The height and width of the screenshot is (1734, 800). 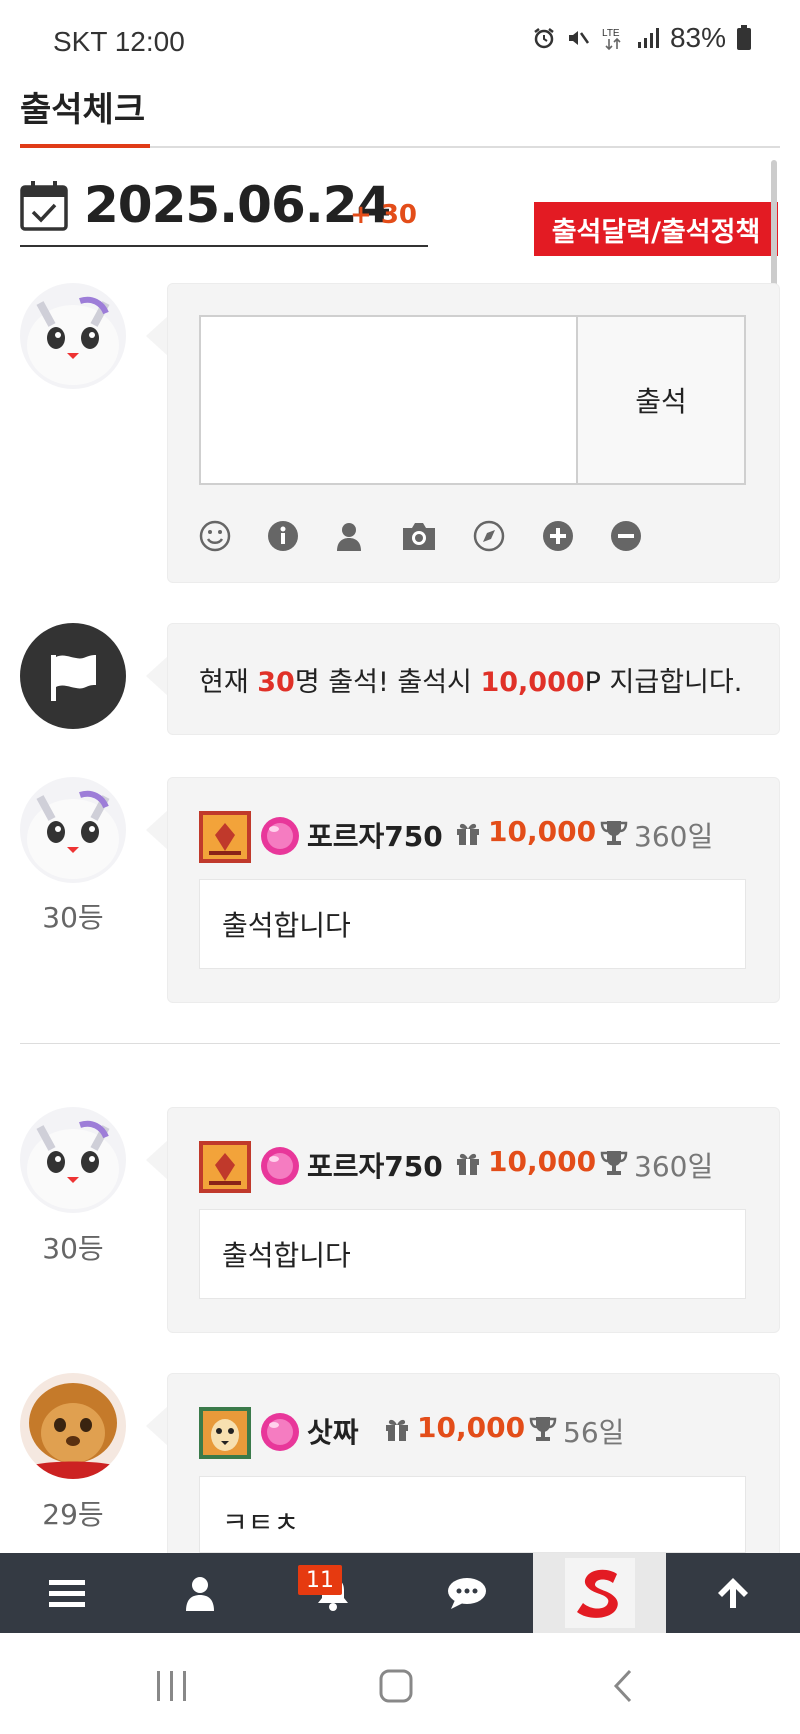 What do you see at coordinates (697, 37) in the screenshot?
I see `battery-percent: 83%` at bounding box center [697, 37].